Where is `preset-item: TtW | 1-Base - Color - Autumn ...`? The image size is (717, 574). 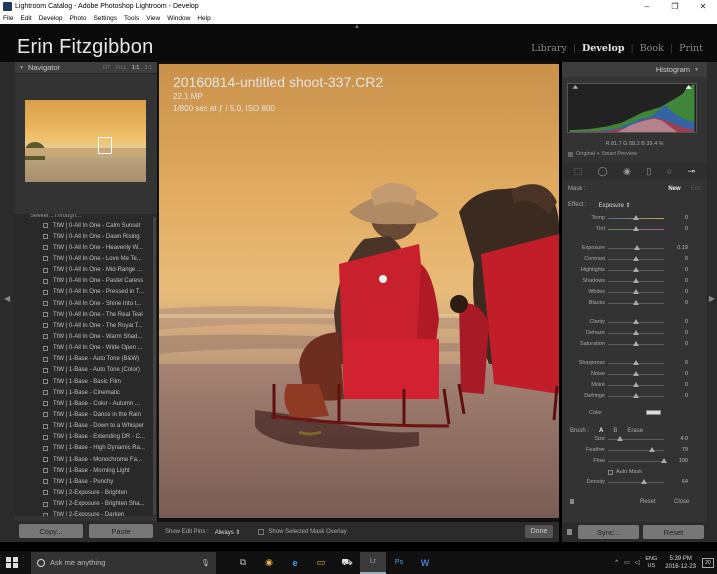 preset-item: TtW | 1-Base - Color - Autumn ... is located at coordinates (86, 403).